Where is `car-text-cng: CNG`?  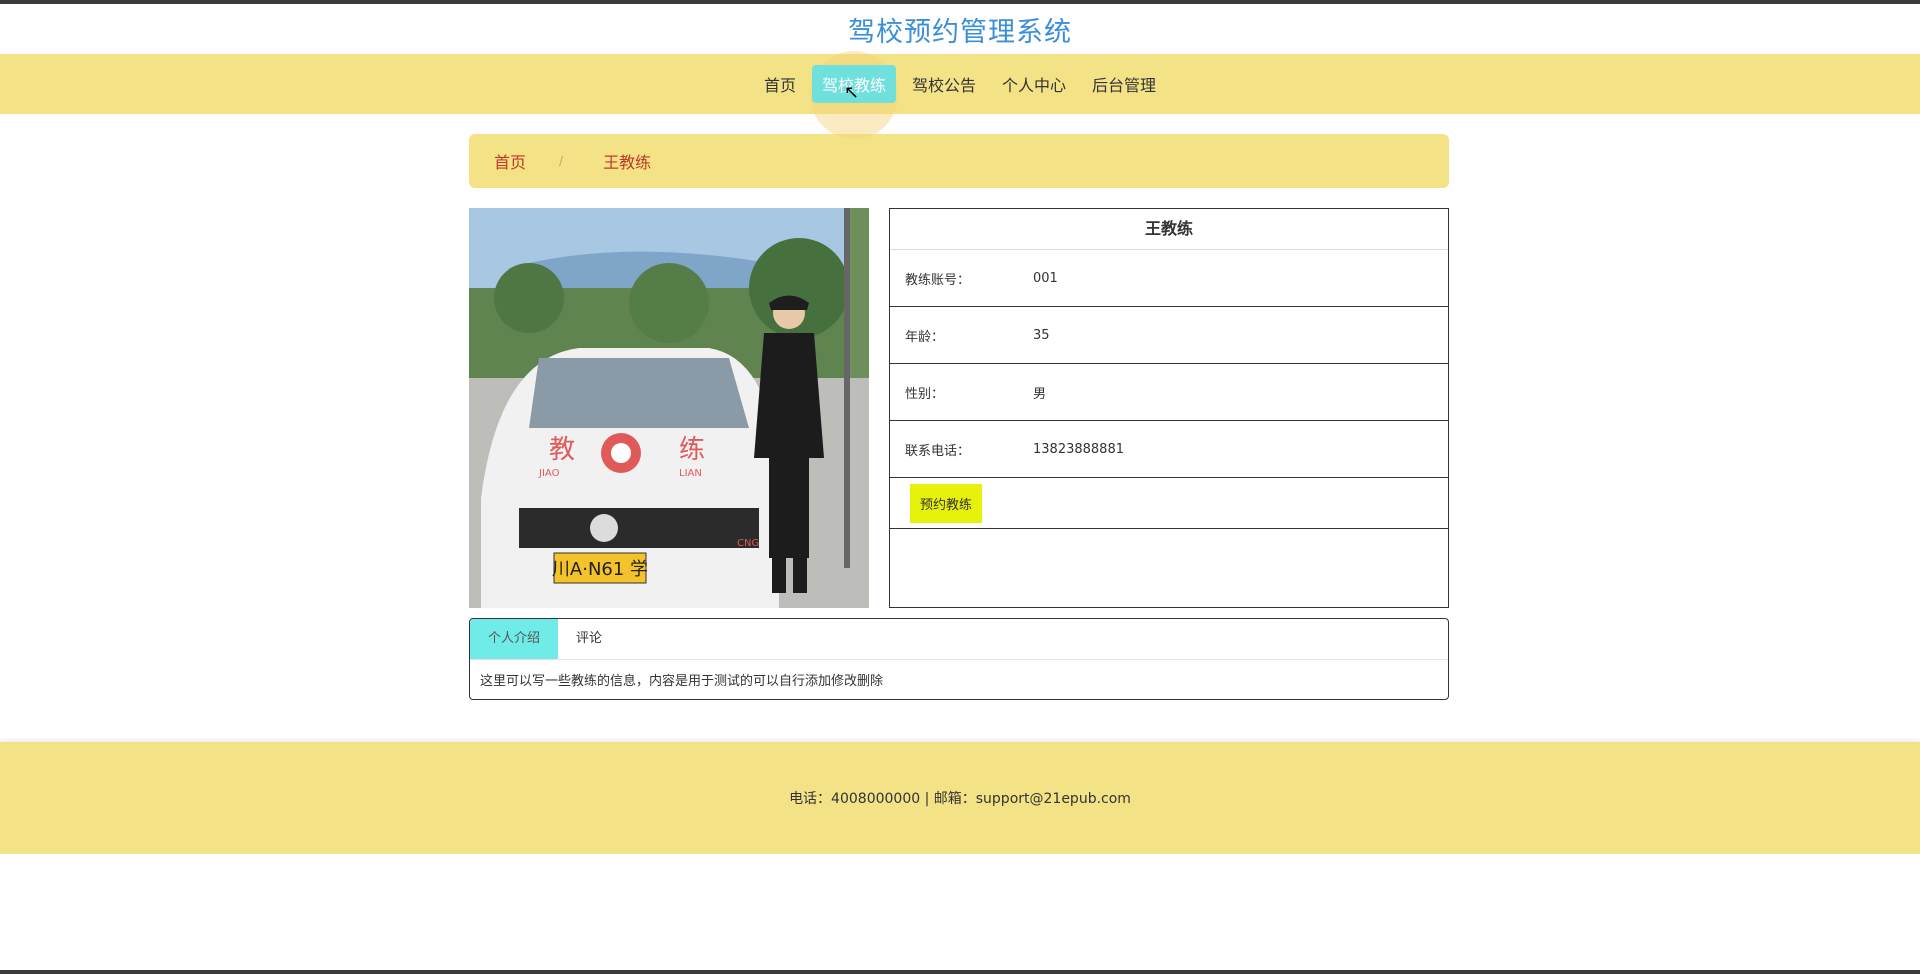
car-text-cng: CNG is located at coordinates (748, 543).